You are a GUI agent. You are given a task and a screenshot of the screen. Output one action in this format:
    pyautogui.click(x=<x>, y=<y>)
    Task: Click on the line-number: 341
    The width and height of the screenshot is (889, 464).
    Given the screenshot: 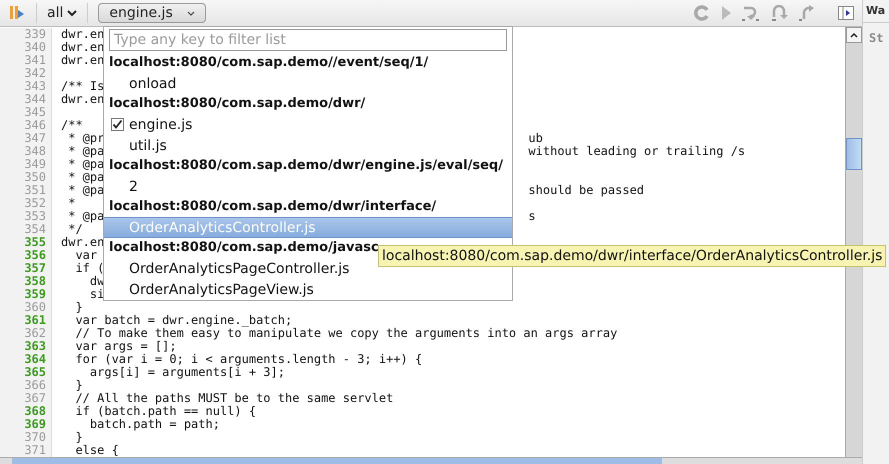 What is the action you would take?
    pyautogui.click(x=26, y=60)
    